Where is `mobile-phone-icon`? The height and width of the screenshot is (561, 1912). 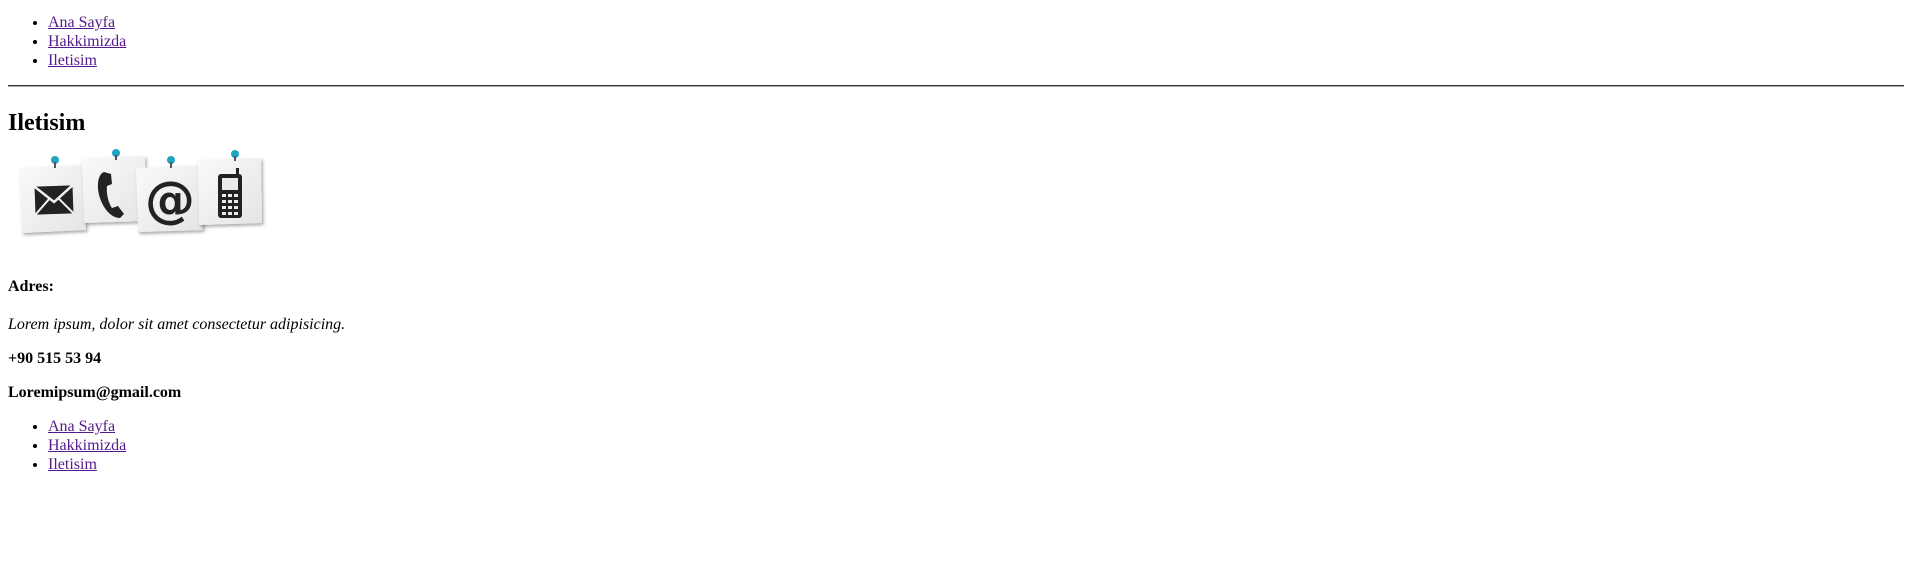 mobile-phone-icon is located at coordinates (230, 187).